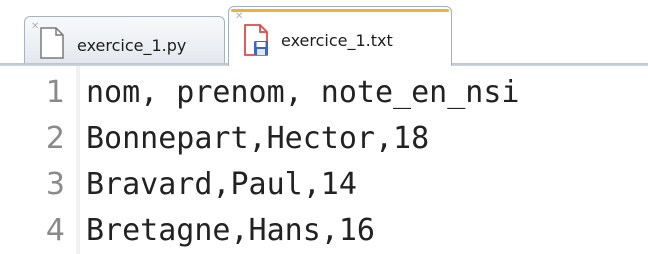 The image size is (648, 254). I want to click on tab-exercice-1-txt: ✕ exercice_1.txt, so click(340, 36).